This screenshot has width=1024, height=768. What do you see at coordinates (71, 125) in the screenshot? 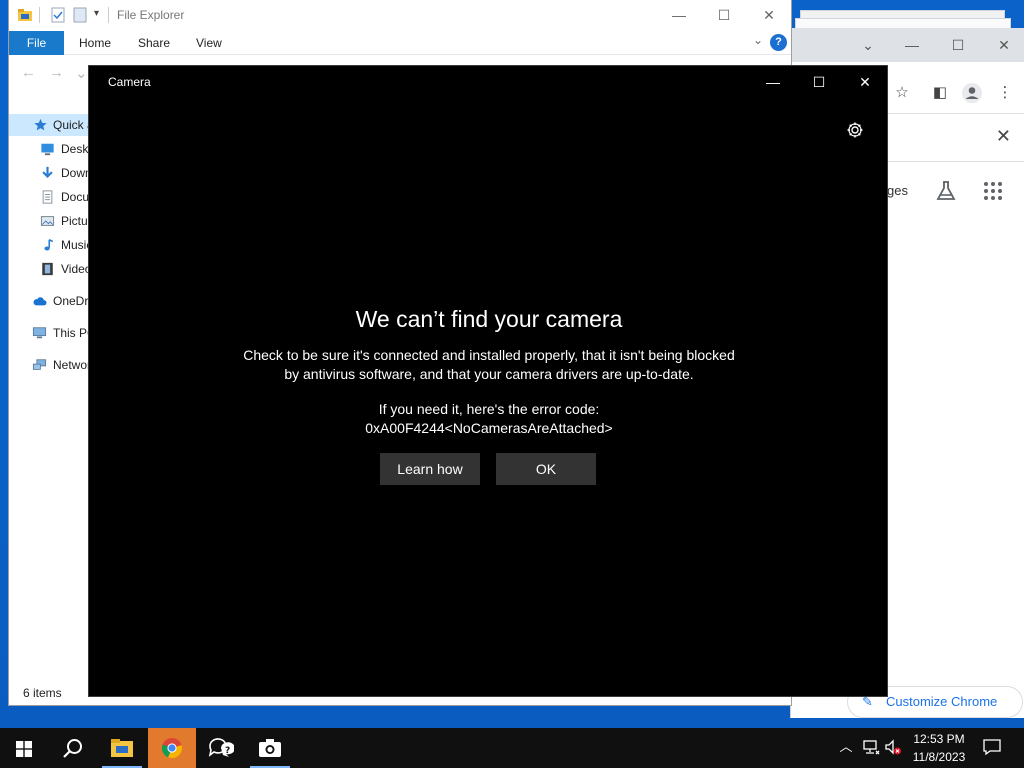
I see `nav-label: Quick access` at bounding box center [71, 125].